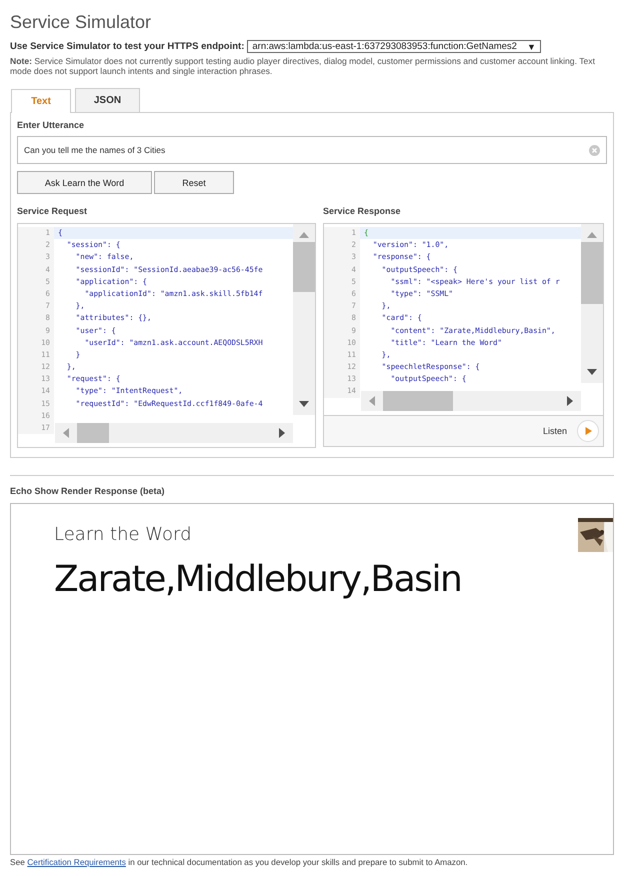 Image resolution: width=624 pixels, height=876 pixels. I want to click on render-label: Echo Show Render Response (beta), so click(88, 491).